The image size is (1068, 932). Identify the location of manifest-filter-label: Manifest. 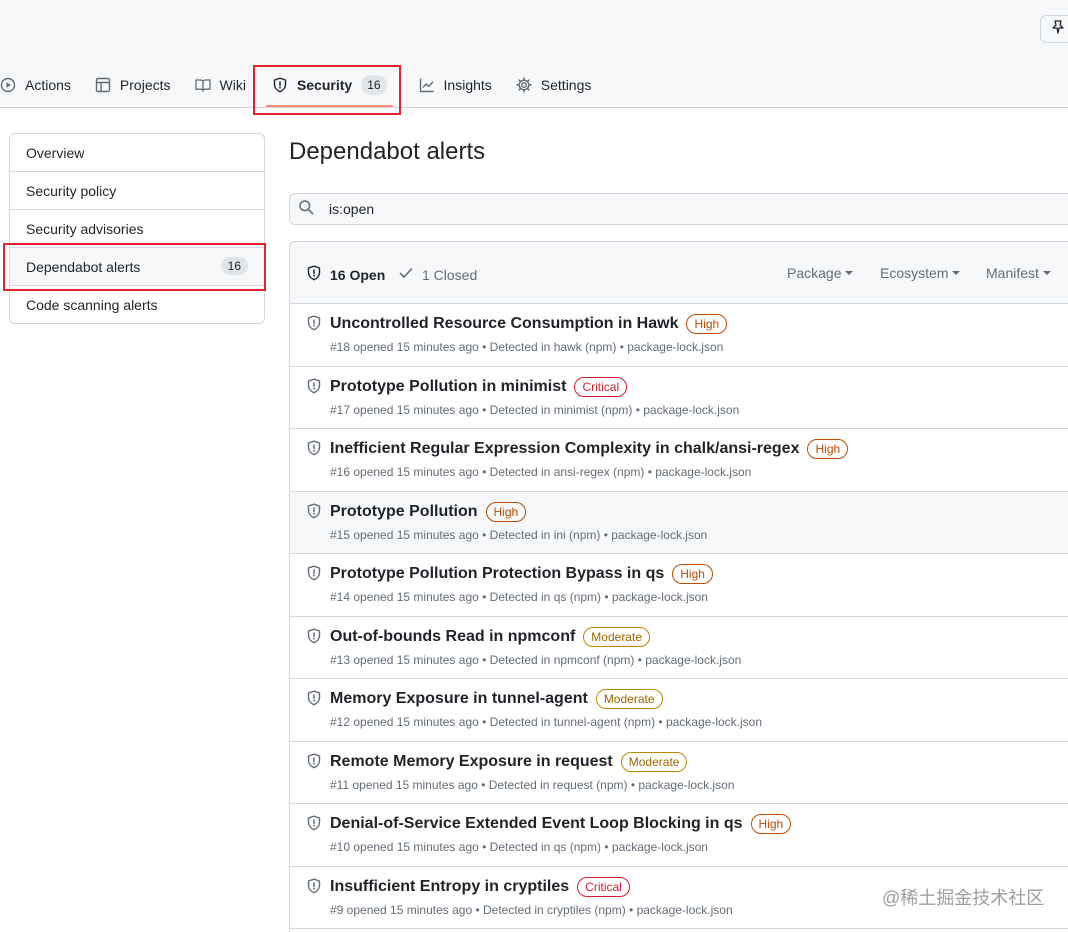
(1012, 273).